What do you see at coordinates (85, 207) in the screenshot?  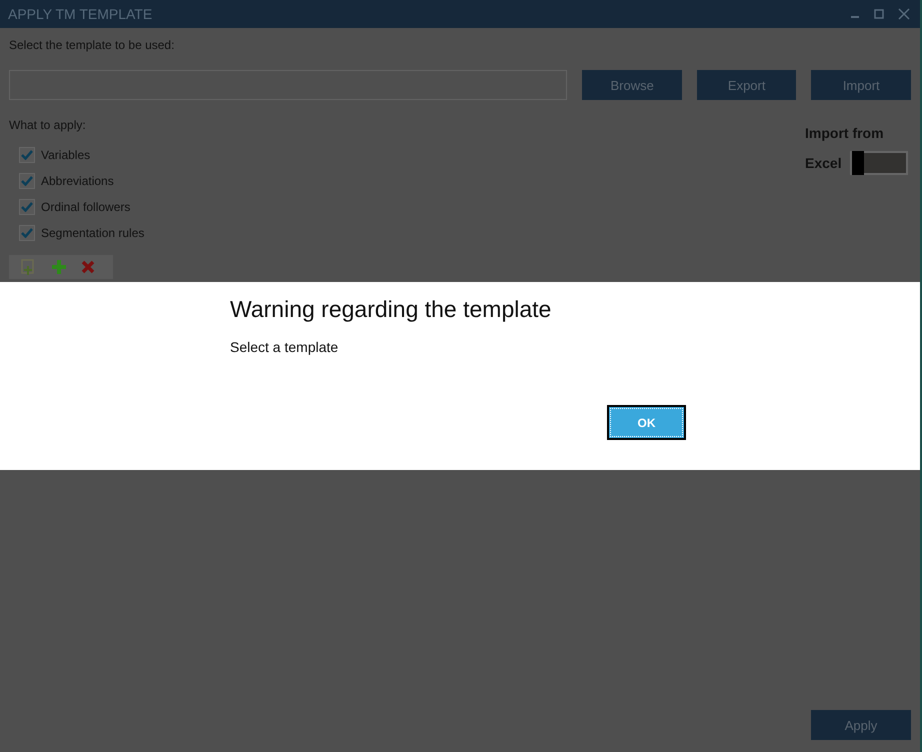 I see `option-label: Ordinal followers` at bounding box center [85, 207].